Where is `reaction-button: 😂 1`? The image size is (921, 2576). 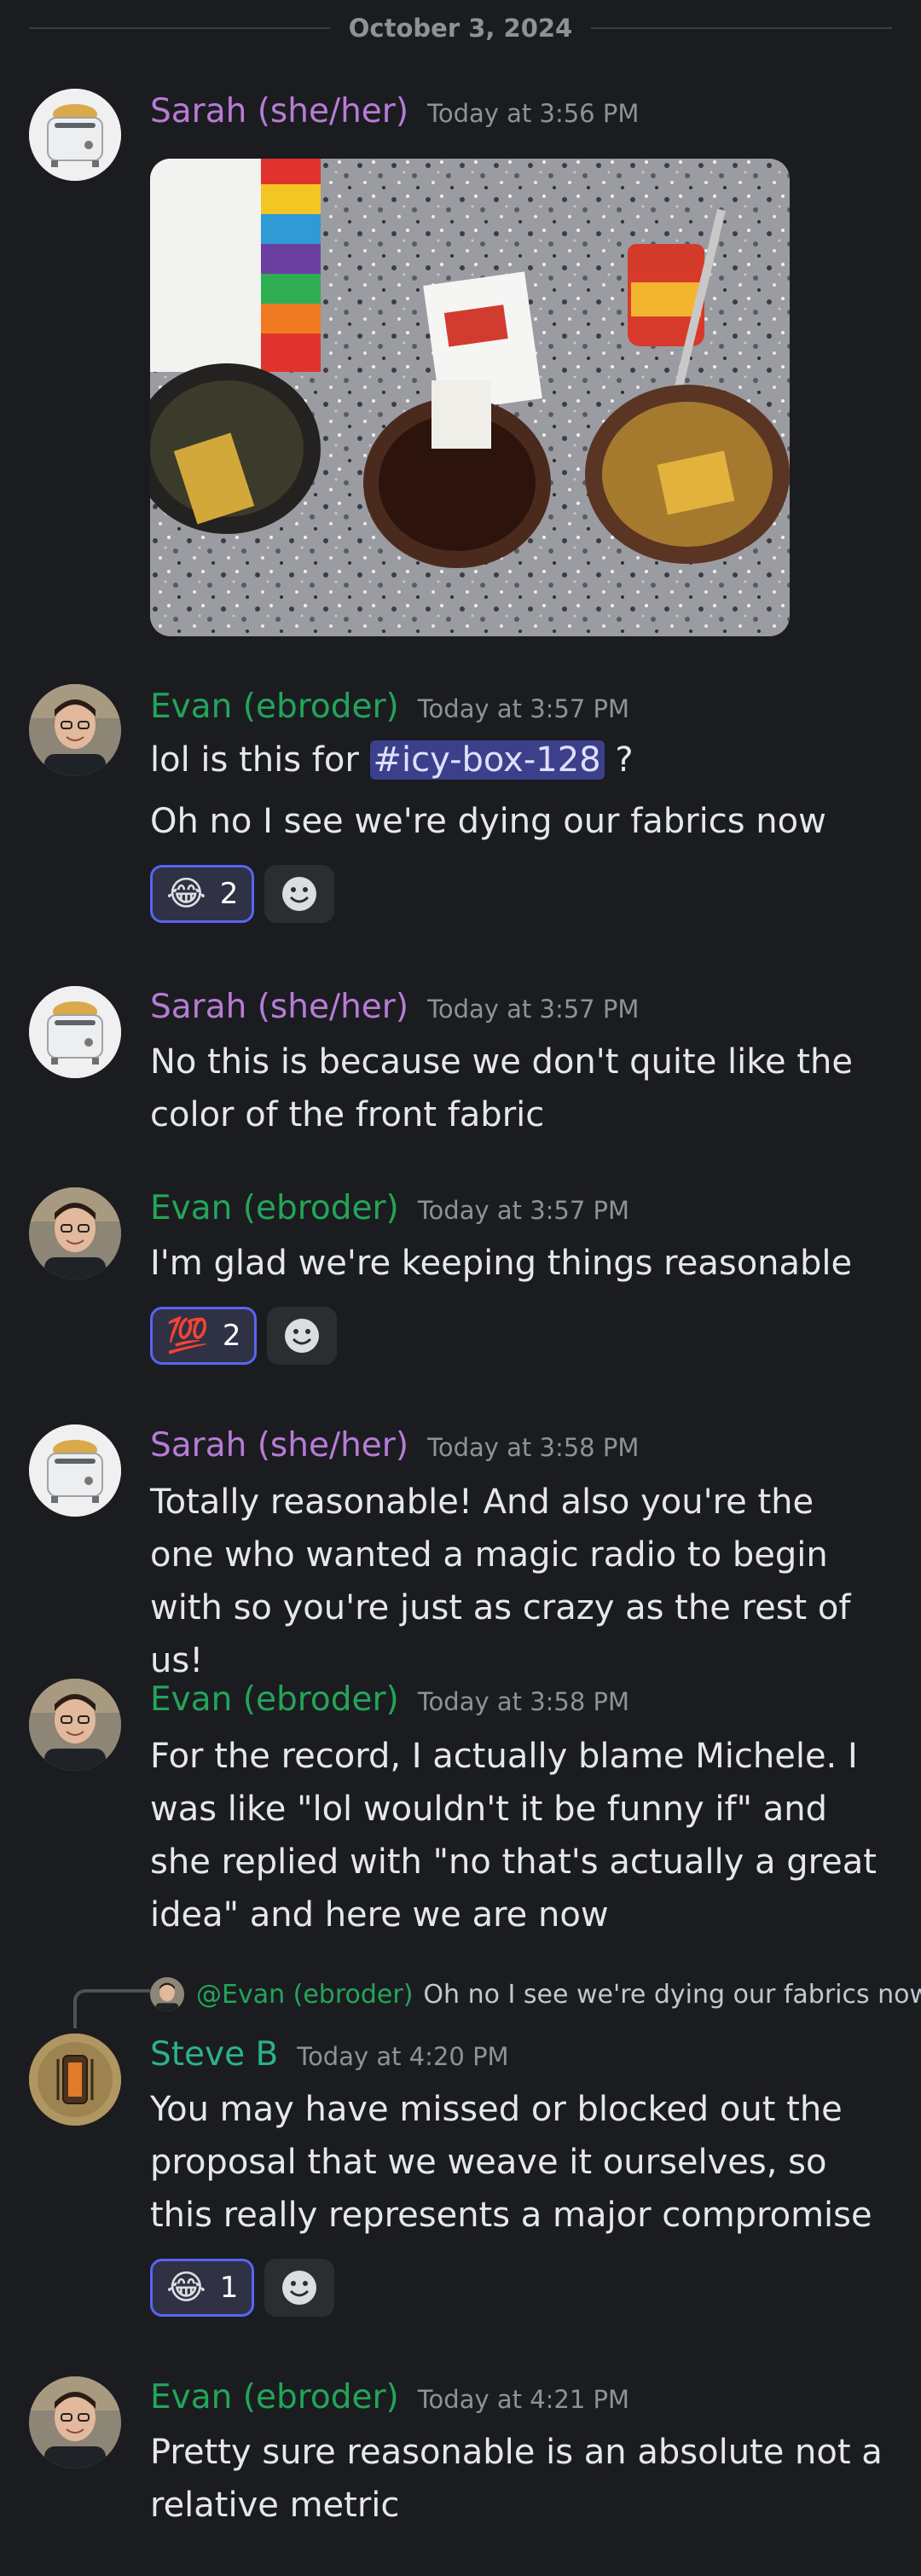 reaction-button: 😂 1 is located at coordinates (203, 2288).